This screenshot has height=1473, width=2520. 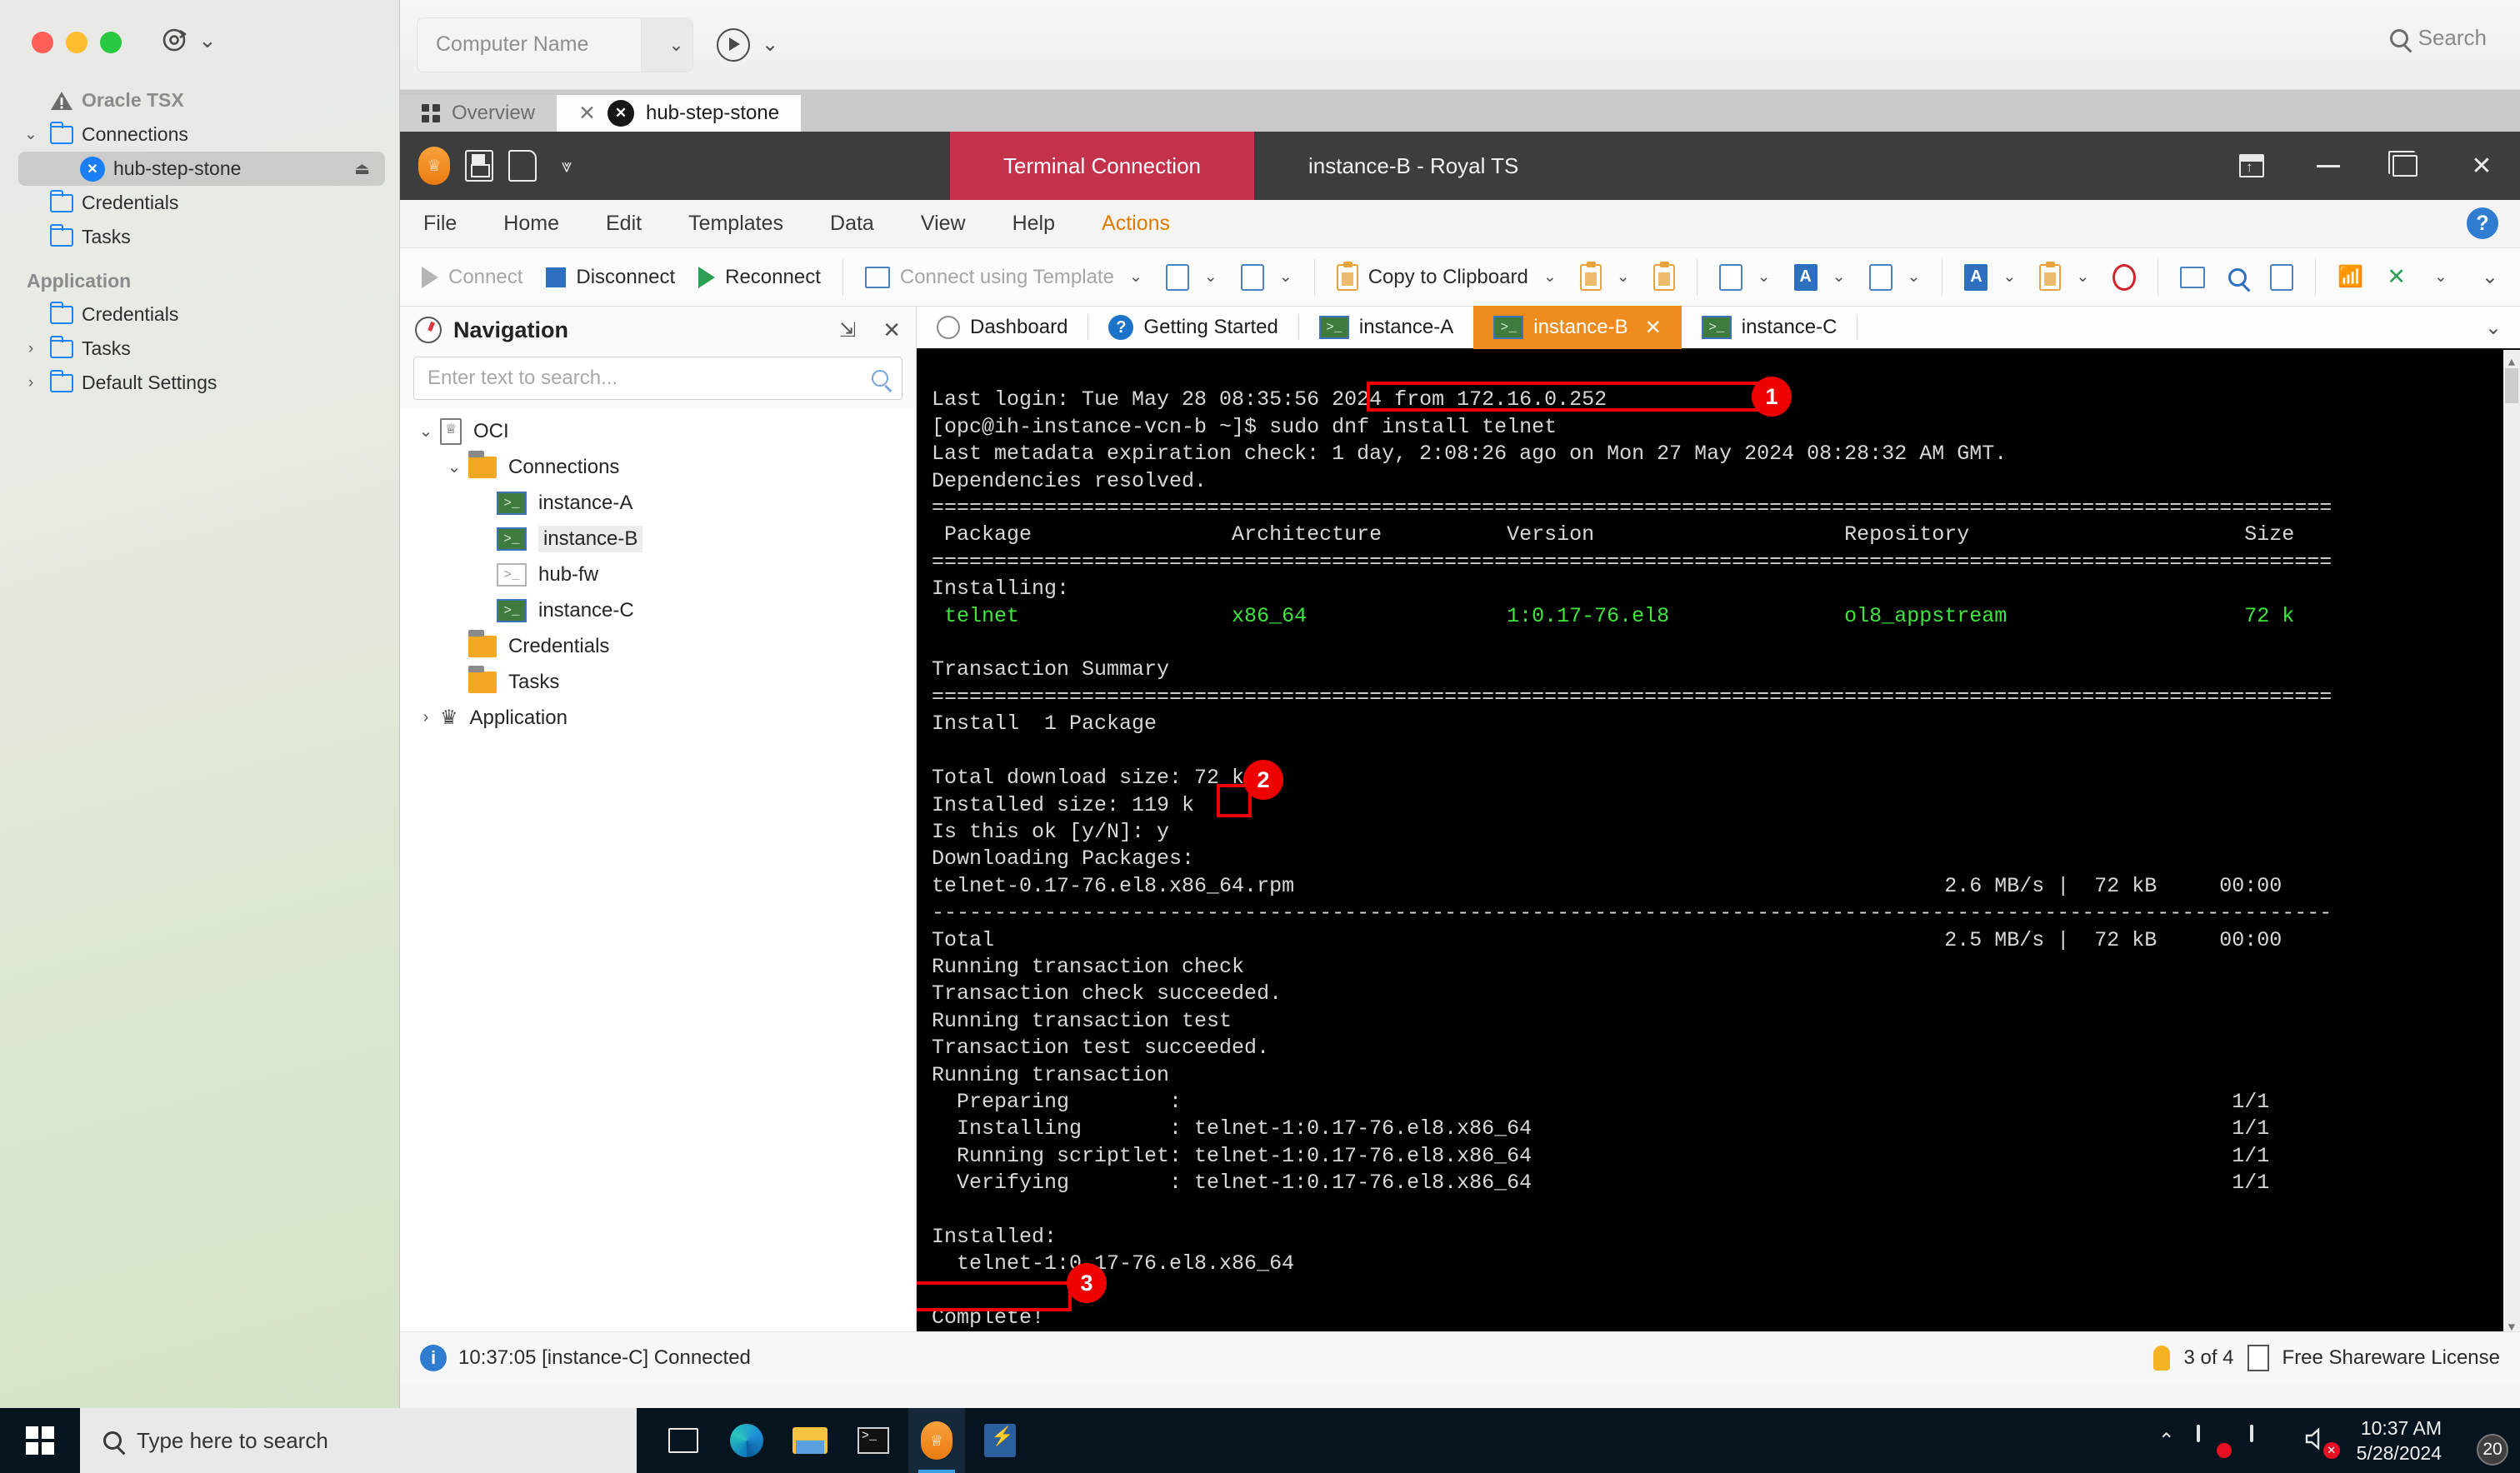 What do you see at coordinates (188, 40) in the screenshot?
I see `sidebar-toolbar: ⌄` at bounding box center [188, 40].